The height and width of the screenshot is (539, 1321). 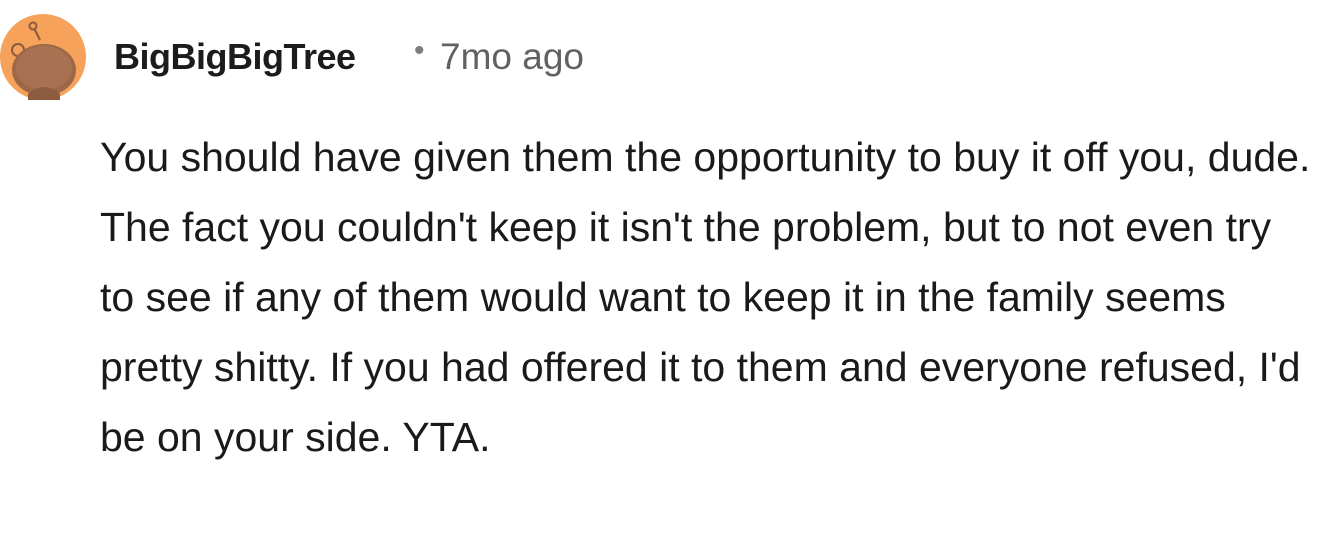 I want to click on comment-timestamp: 7mo ago, so click(x=512, y=57).